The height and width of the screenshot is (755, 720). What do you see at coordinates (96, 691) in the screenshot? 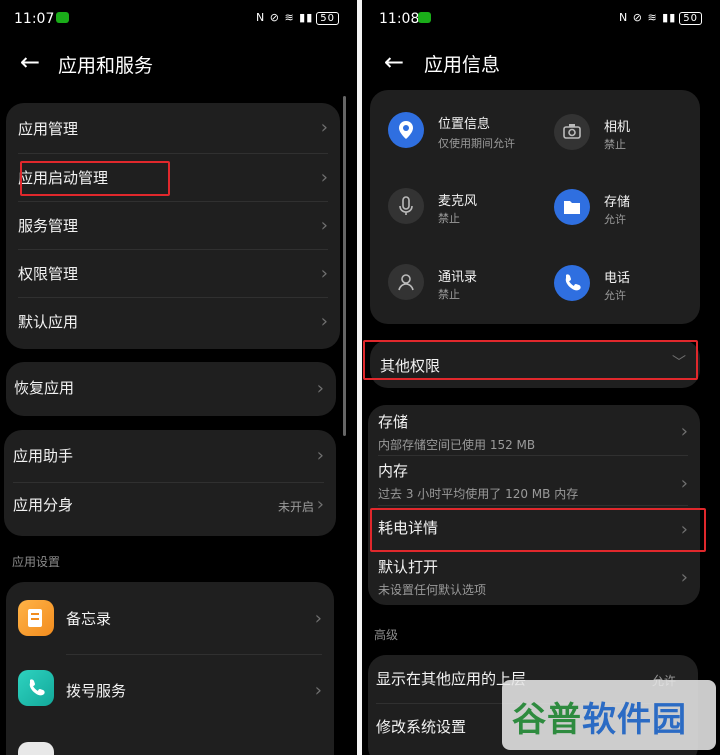
I see `row-label: 拨号服务` at bounding box center [96, 691].